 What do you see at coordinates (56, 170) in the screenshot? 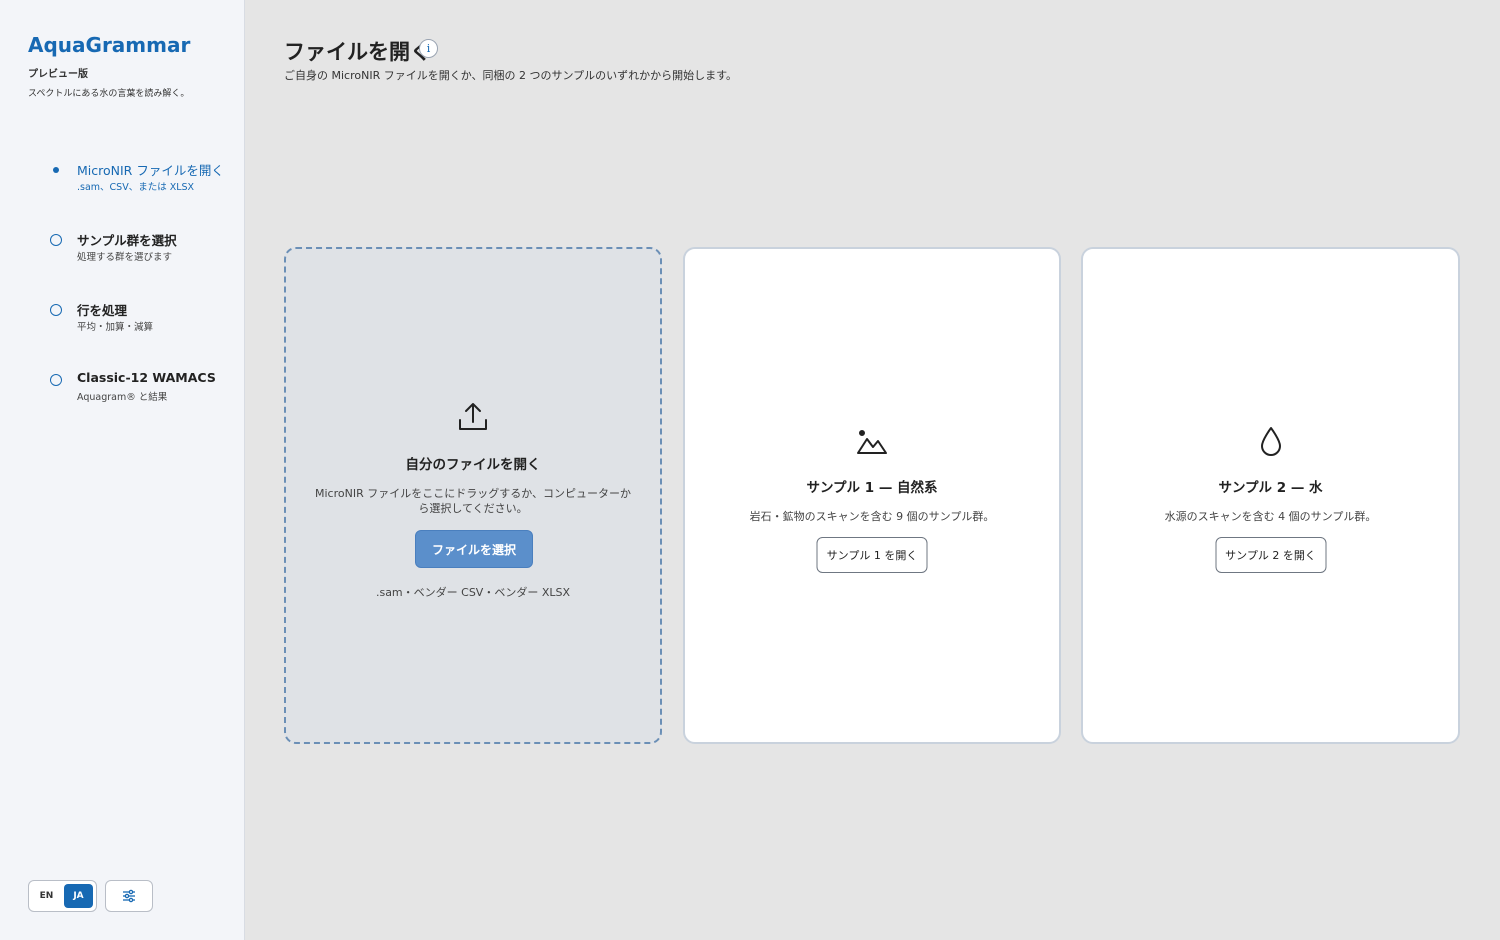
I see `active-step-dot-icon` at bounding box center [56, 170].